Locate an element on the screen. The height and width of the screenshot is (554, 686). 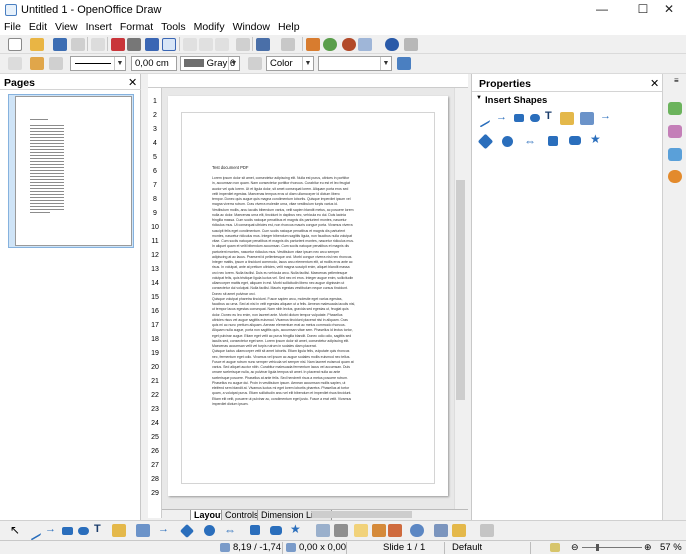
gallery-icon is located at coordinates (395, 530).